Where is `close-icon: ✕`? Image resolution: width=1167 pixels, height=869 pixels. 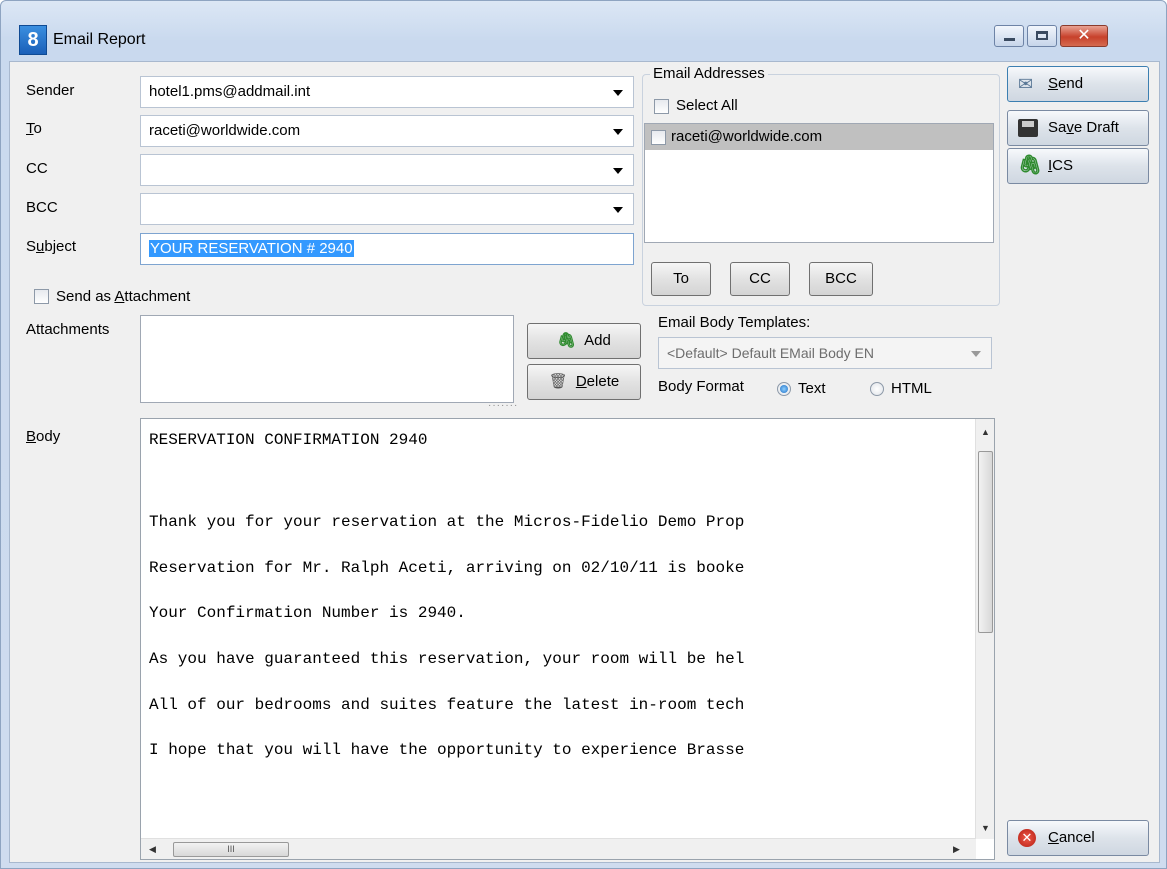
close-icon: ✕ is located at coordinates (1084, 35).